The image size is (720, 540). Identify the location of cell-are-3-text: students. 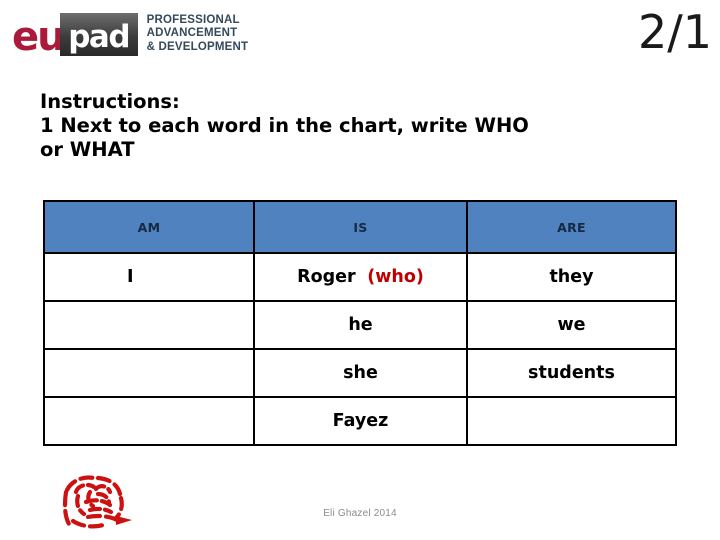
(571, 373).